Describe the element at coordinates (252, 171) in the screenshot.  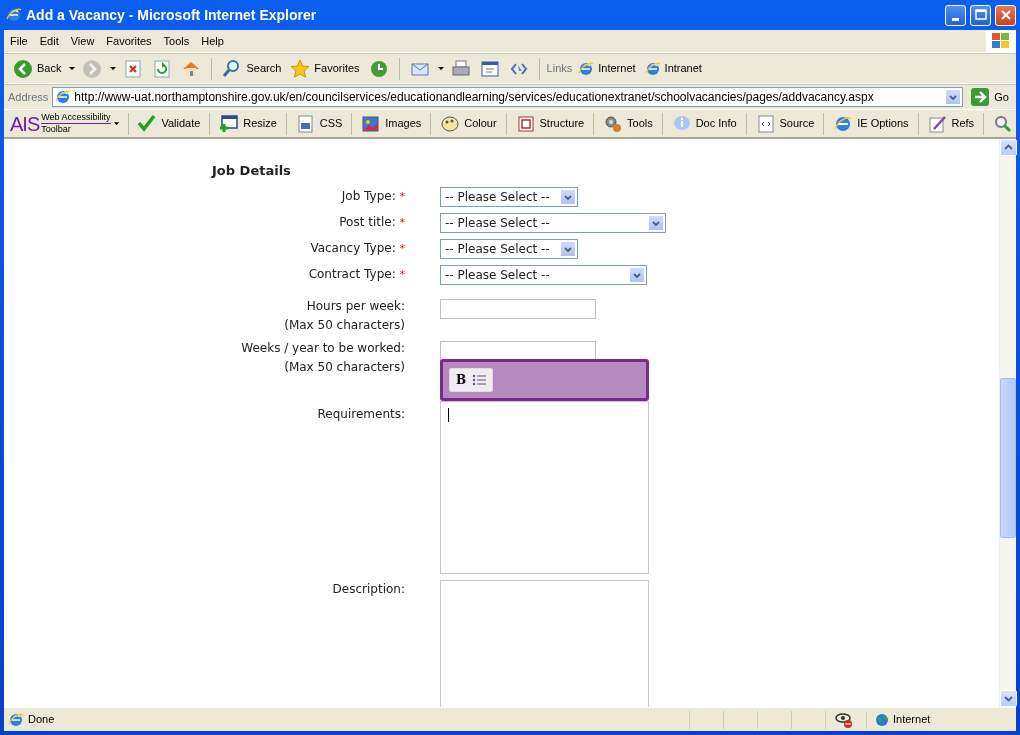
I see `section-heading: Job Details` at that location.